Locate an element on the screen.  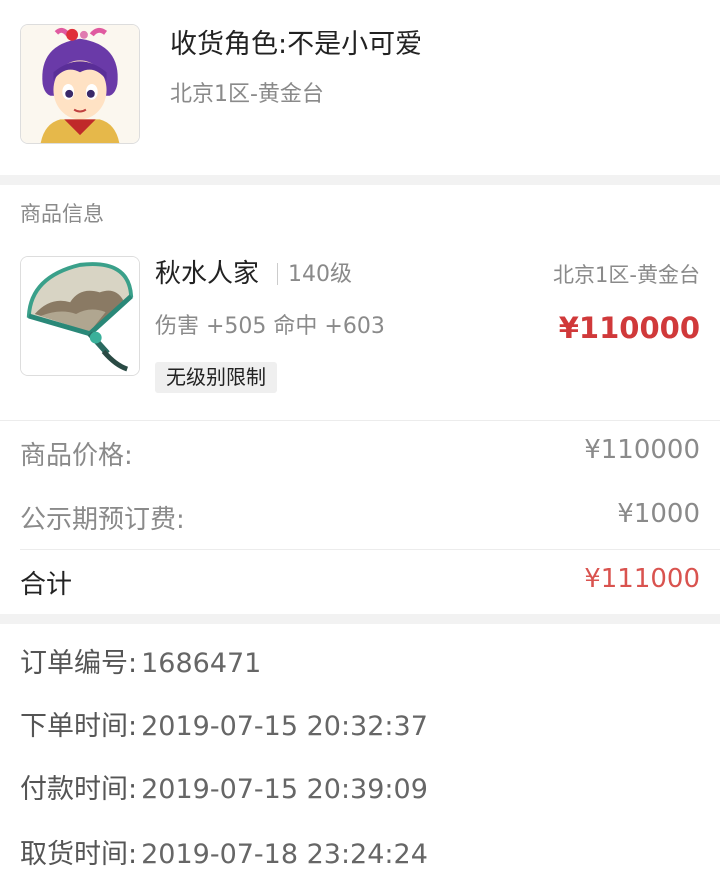
price-row-item: 商品价格: ¥110000 is located at coordinates (360, 453).